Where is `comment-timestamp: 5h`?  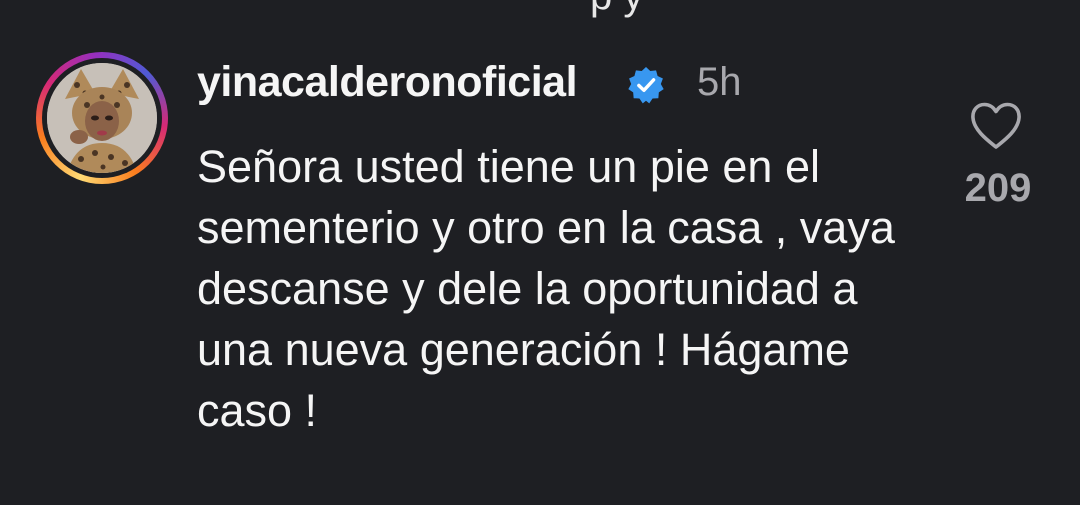
comment-timestamp: 5h is located at coordinates (719, 82).